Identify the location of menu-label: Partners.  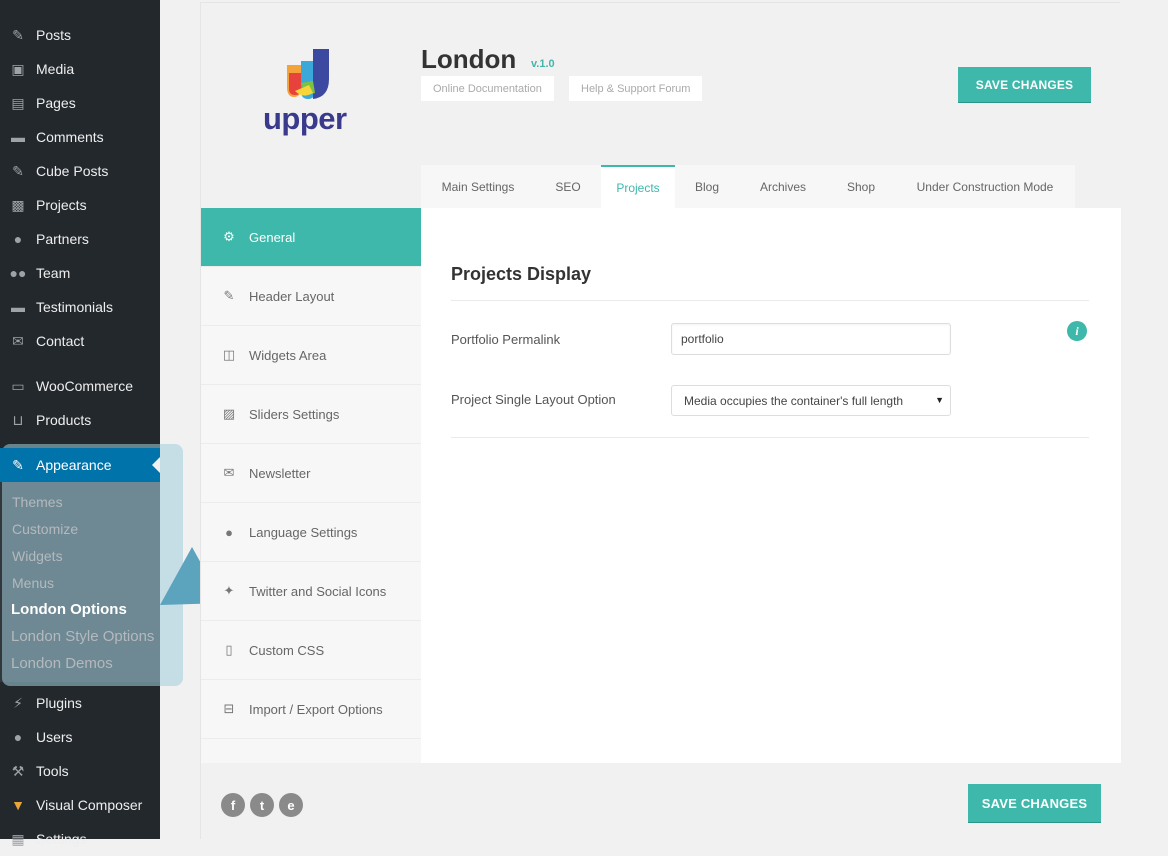
(62, 239).